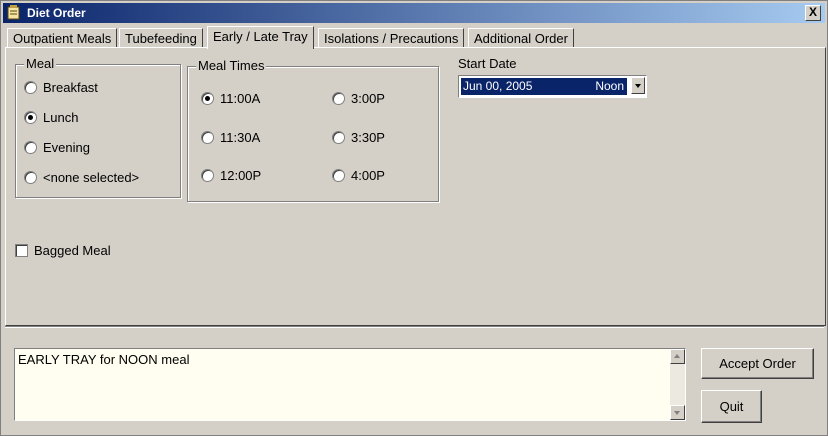 The image size is (828, 436). Describe the element at coordinates (231, 65) in the screenshot. I see `meal-times-group-label: Meal Times` at that location.